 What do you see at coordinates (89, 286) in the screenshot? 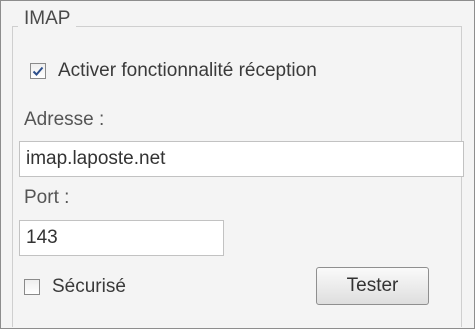
I see `secure-label: Sécurisé` at bounding box center [89, 286].